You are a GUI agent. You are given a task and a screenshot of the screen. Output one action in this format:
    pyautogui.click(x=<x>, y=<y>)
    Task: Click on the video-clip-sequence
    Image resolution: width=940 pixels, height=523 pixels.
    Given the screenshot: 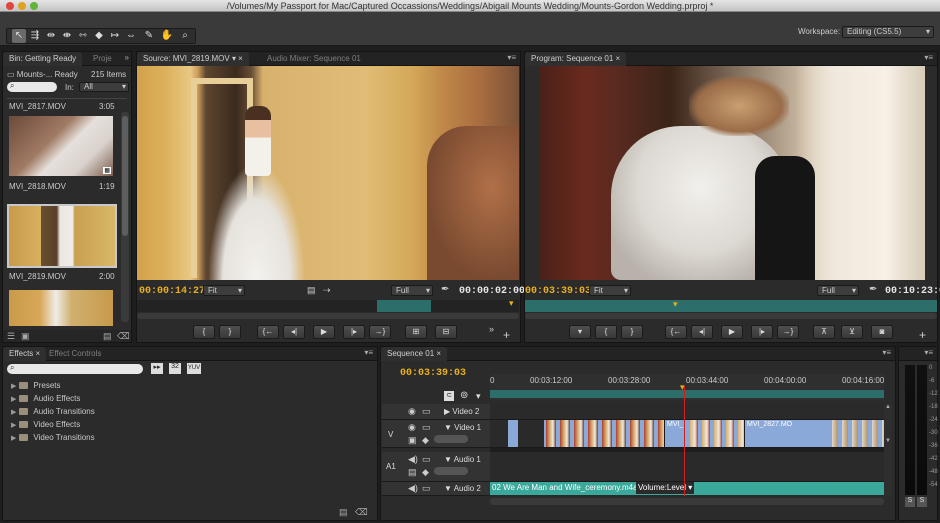 What is the action you would take?
    pyautogui.click(x=716, y=433)
    